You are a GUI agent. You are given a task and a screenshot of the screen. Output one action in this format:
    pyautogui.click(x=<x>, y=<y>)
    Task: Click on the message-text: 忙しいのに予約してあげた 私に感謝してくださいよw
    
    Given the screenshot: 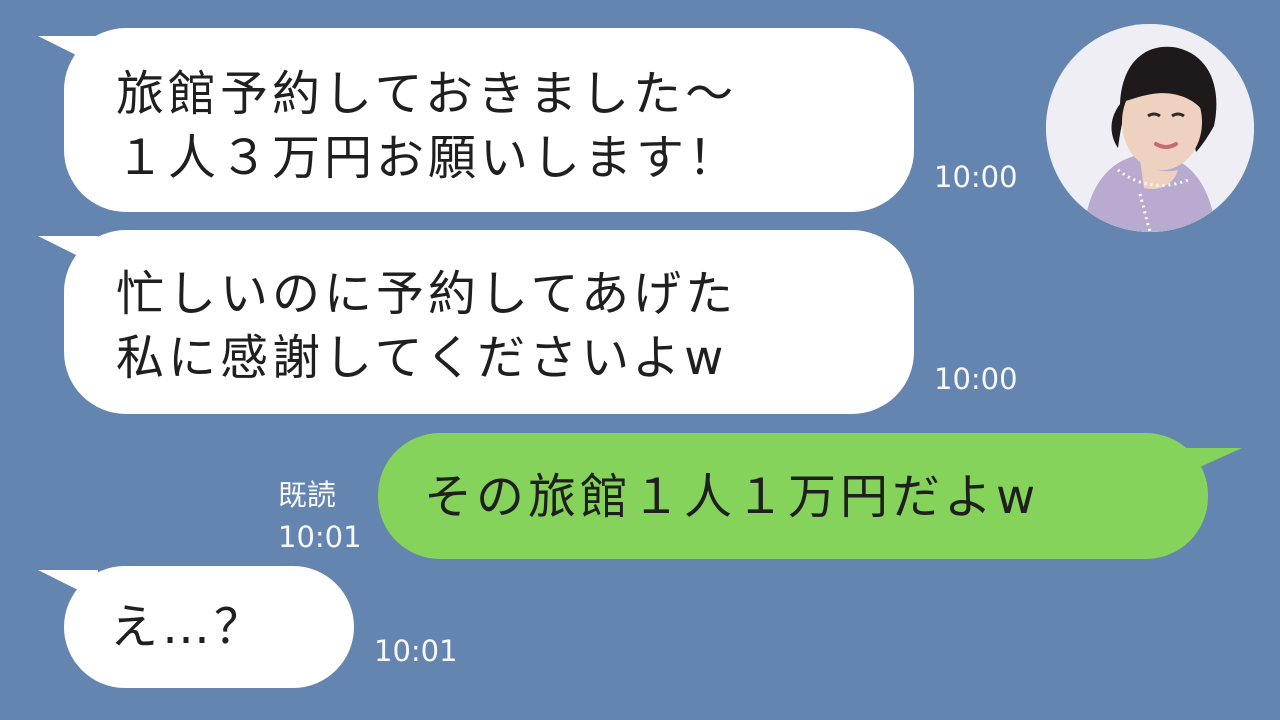 What is the action you would take?
    pyautogui.click(x=427, y=326)
    